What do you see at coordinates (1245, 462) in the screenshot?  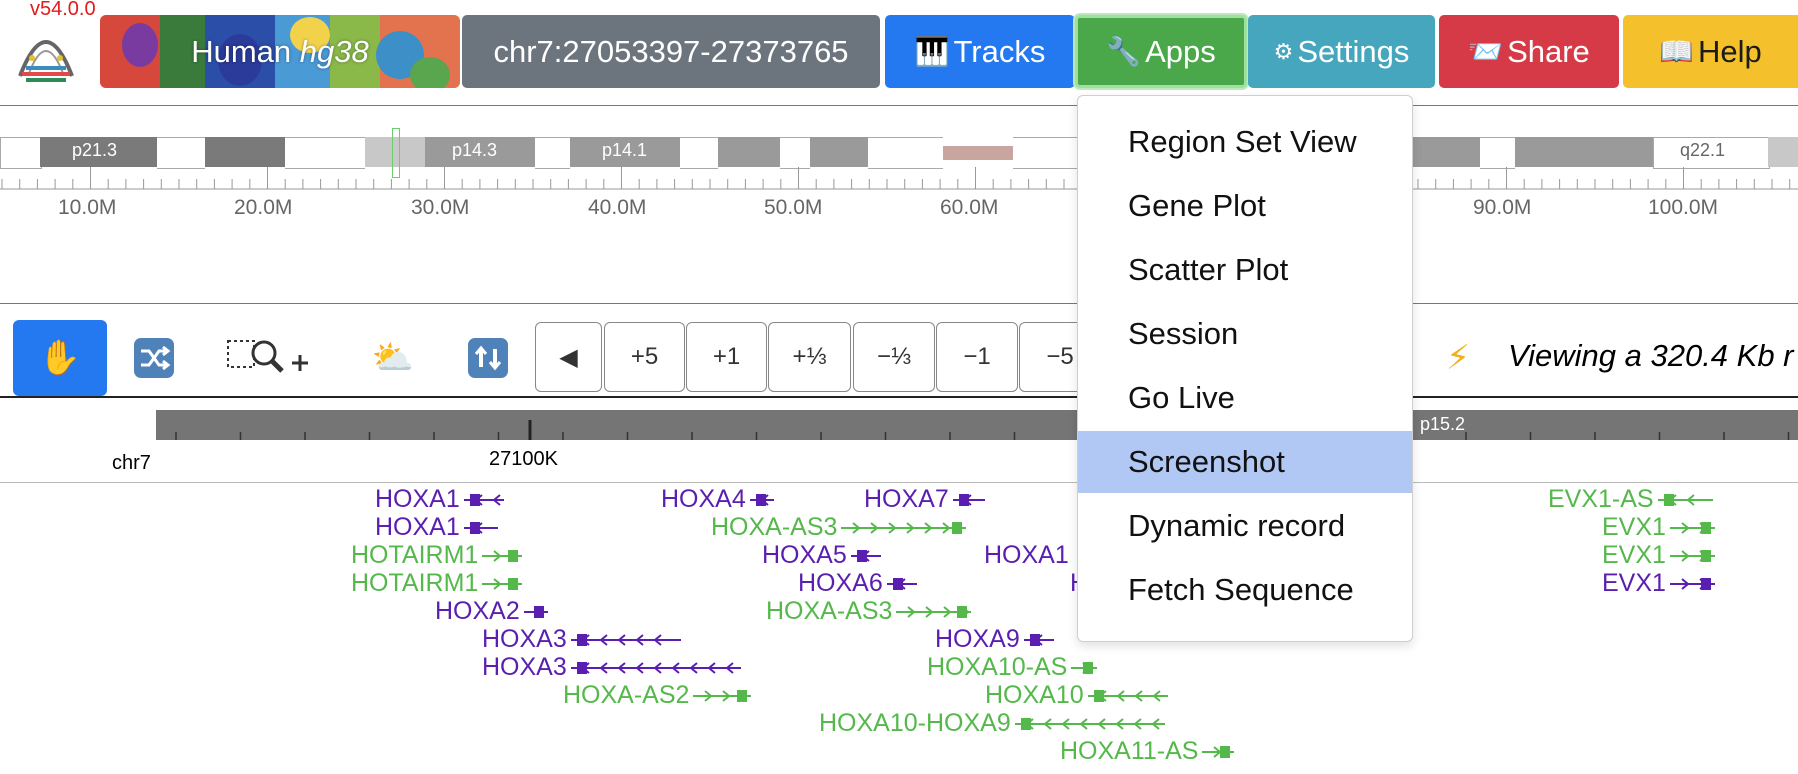 I see `menu-item-screenshot: Screenshot` at bounding box center [1245, 462].